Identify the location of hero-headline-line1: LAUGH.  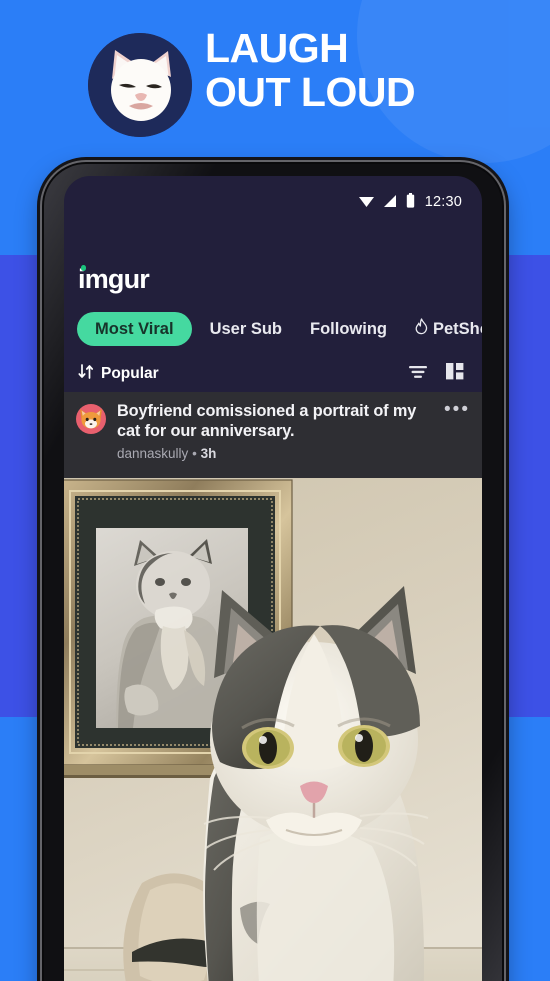
(277, 48).